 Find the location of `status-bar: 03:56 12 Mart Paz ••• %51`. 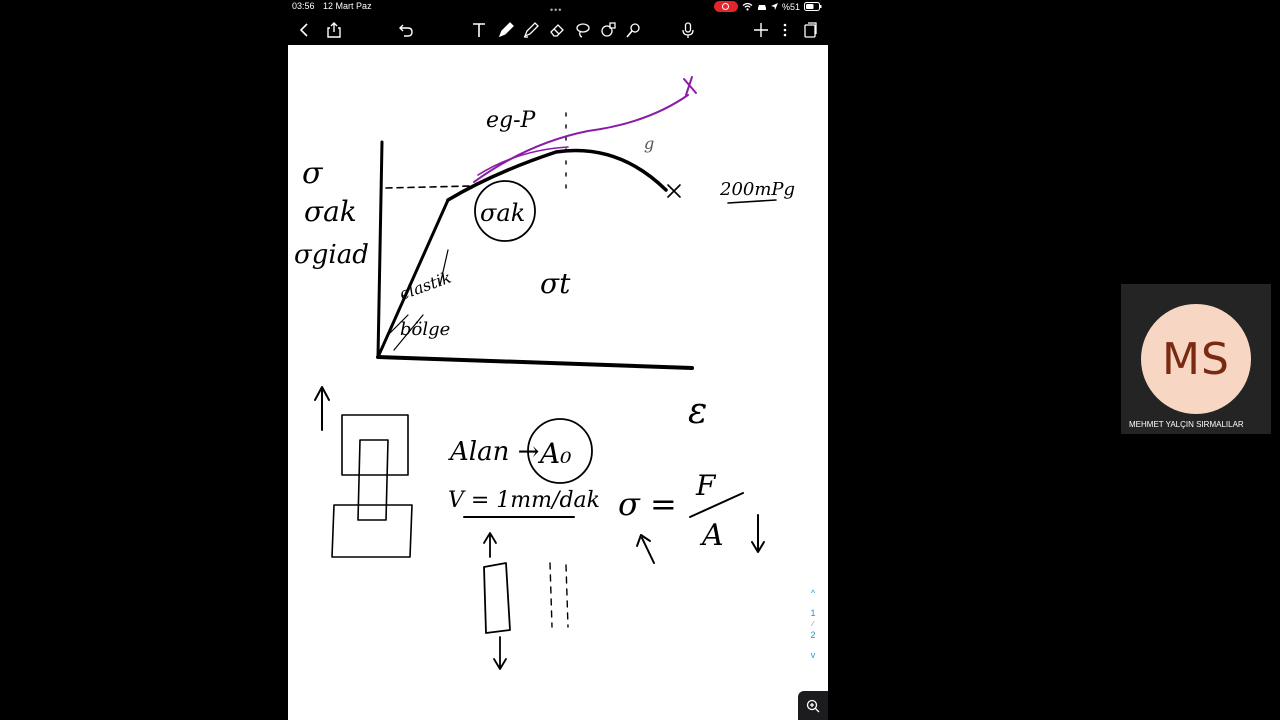

status-bar: 03:56 12 Mart Paz ••• %51 is located at coordinates (558, 7).